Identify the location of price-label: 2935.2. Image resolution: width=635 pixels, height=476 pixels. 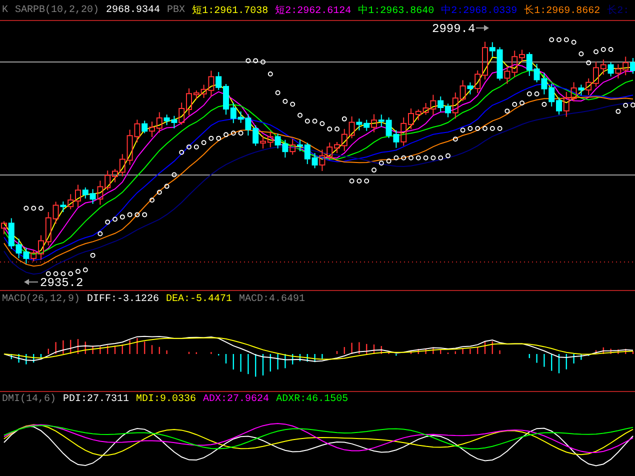
(62, 283).